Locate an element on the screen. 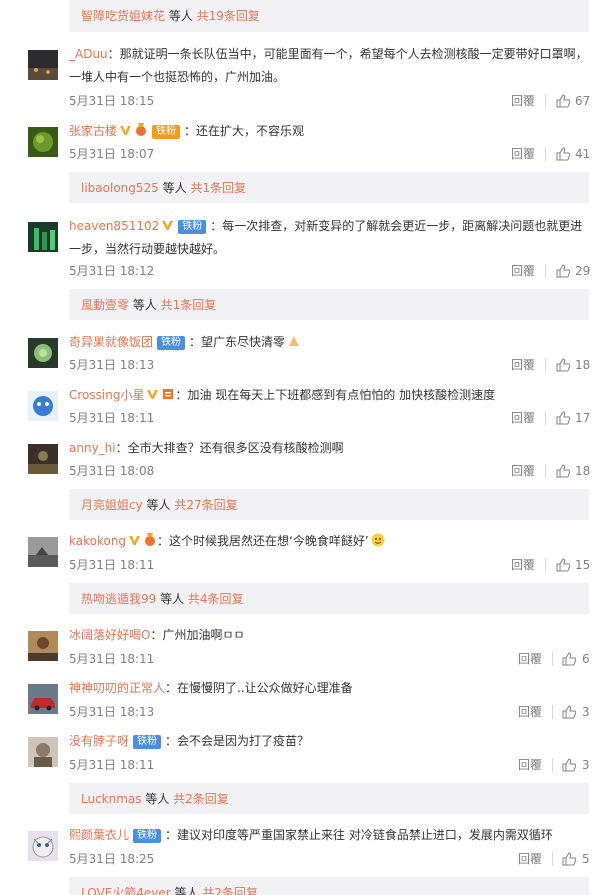 This screenshot has height=895, width=603. comment-user: 神神叨叨的正常人 is located at coordinates (117, 688).